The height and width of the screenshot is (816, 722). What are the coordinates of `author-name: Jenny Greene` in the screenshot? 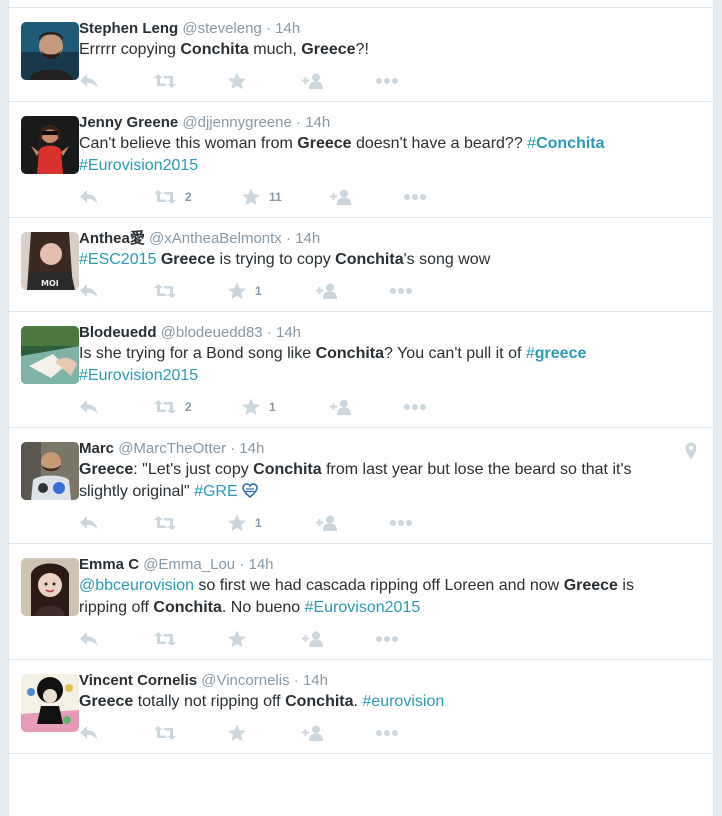 It's located at (128, 122).